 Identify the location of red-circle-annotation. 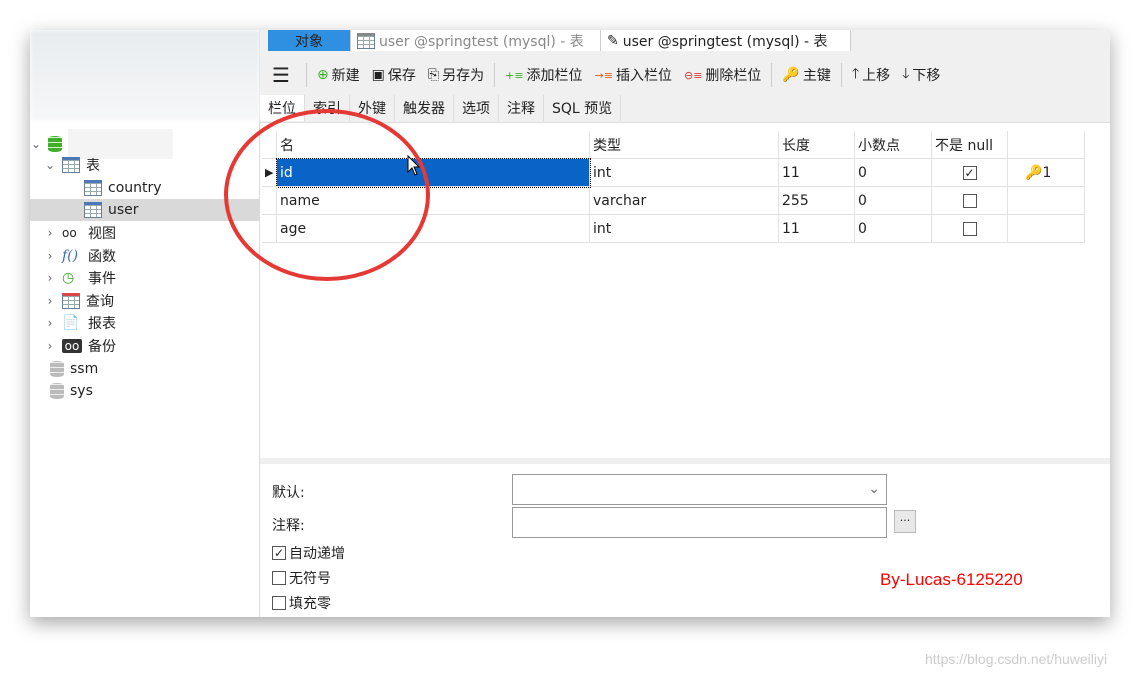
(327, 195).